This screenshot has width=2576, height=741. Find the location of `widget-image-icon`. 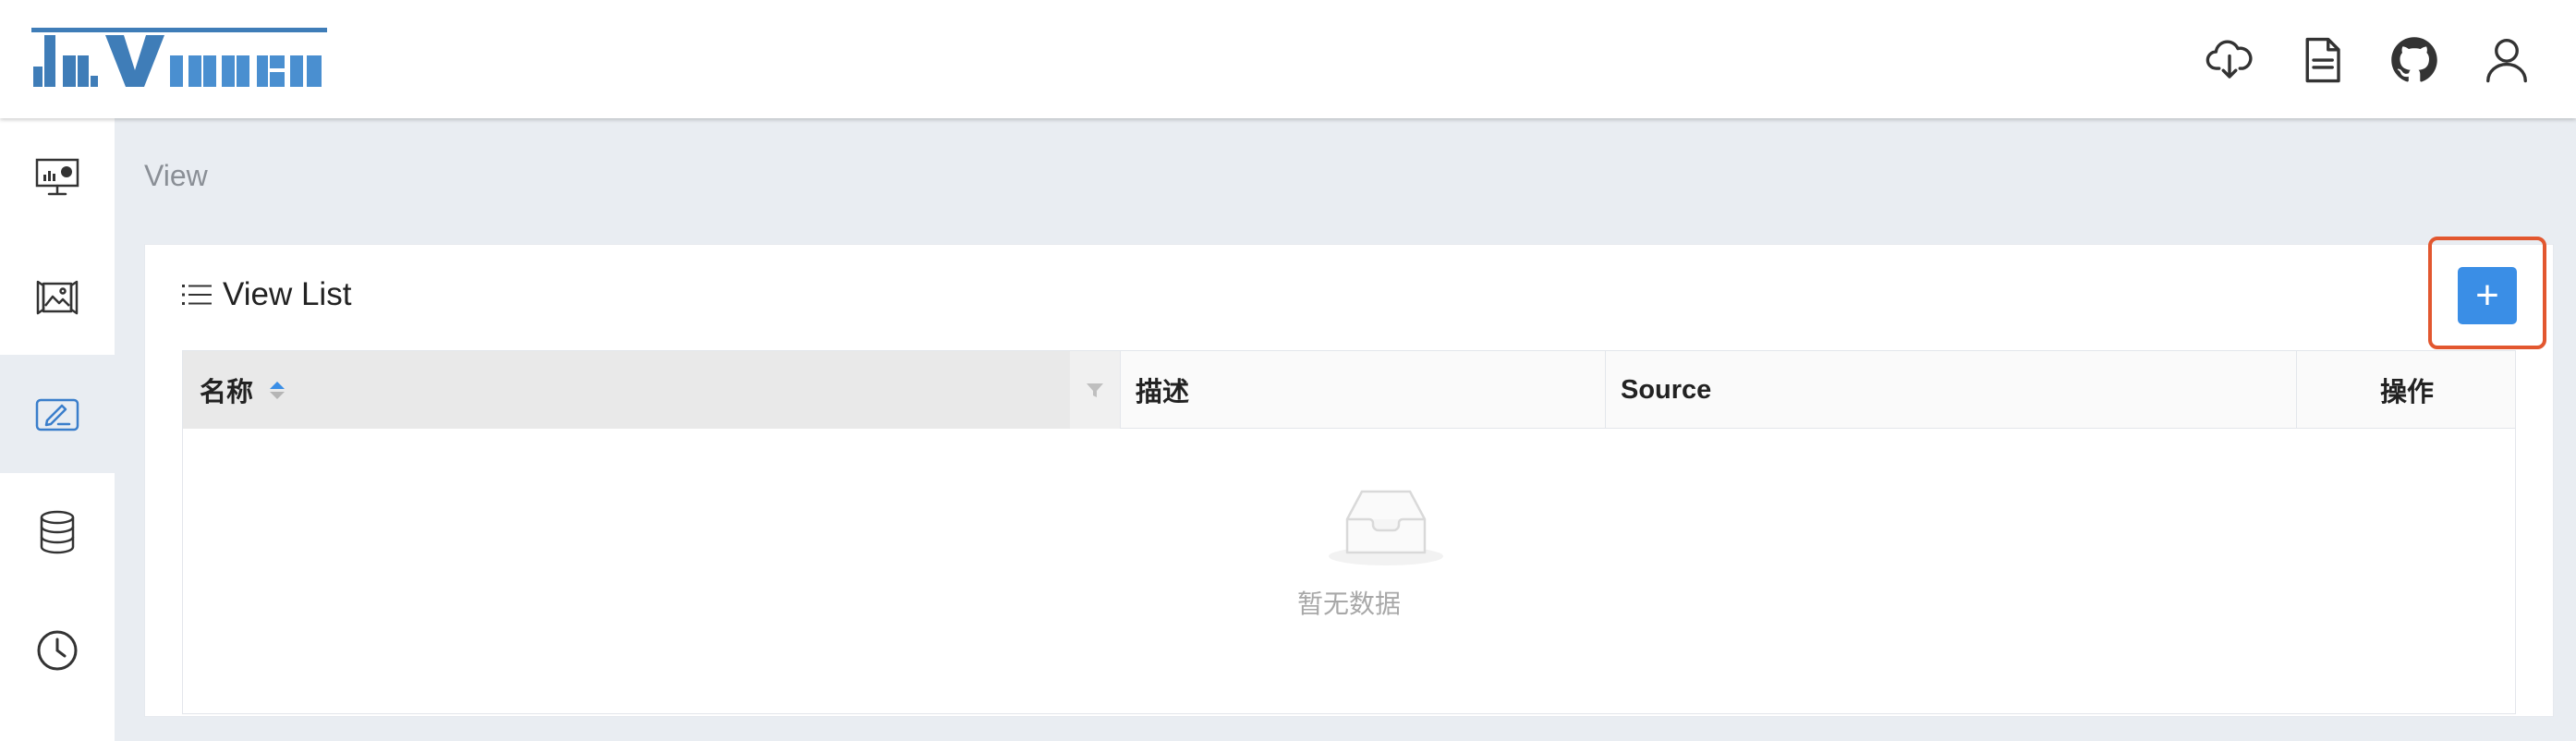

widget-image-icon is located at coordinates (57, 297).